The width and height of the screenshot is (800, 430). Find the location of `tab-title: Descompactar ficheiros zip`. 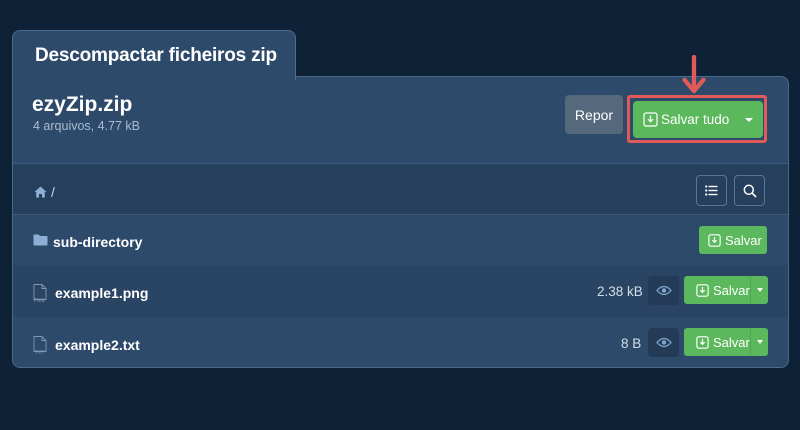

tab-title: Descompactar ficheiros zip is located at coordinates (156, 55).